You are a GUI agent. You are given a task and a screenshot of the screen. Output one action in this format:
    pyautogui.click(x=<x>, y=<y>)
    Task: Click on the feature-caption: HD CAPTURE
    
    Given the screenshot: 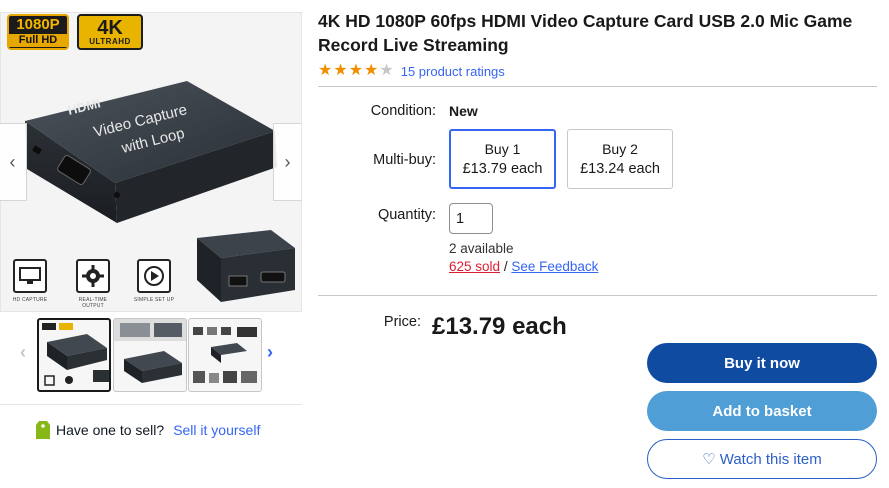 What is the action you would take?
    pyautogui.click(x=30, y=300)
    